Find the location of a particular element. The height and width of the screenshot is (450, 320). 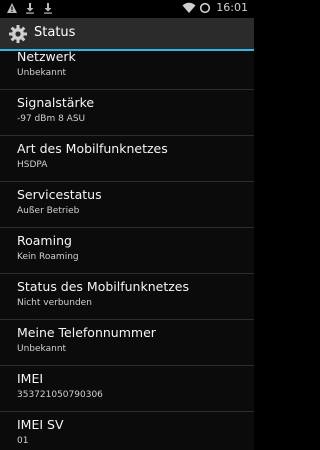

item-value: Kein Roaming is located at coordinates (48, 257).